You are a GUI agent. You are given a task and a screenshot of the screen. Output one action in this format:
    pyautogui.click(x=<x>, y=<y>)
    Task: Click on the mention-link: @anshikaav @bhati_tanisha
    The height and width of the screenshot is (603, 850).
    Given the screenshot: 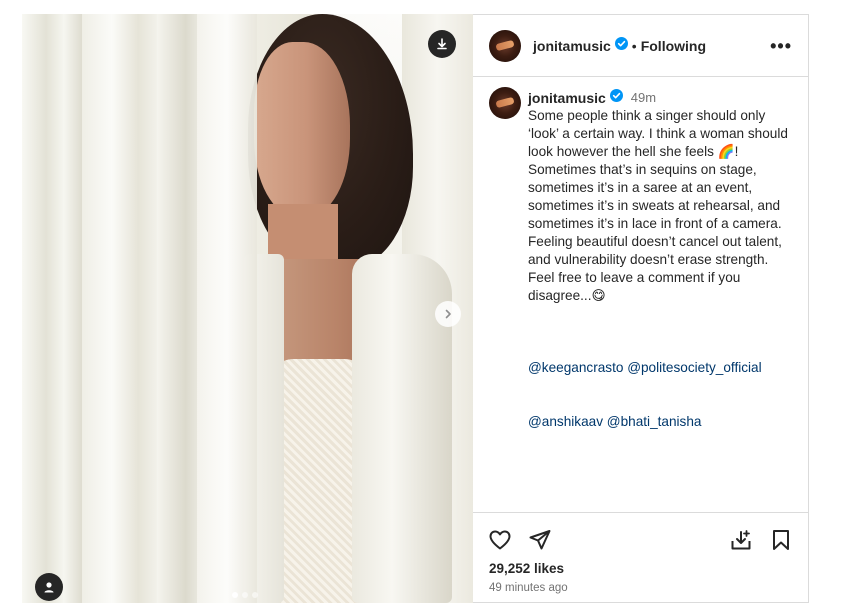 What is the action you would take?
    pyautogui.click(x=663, y=422)
    